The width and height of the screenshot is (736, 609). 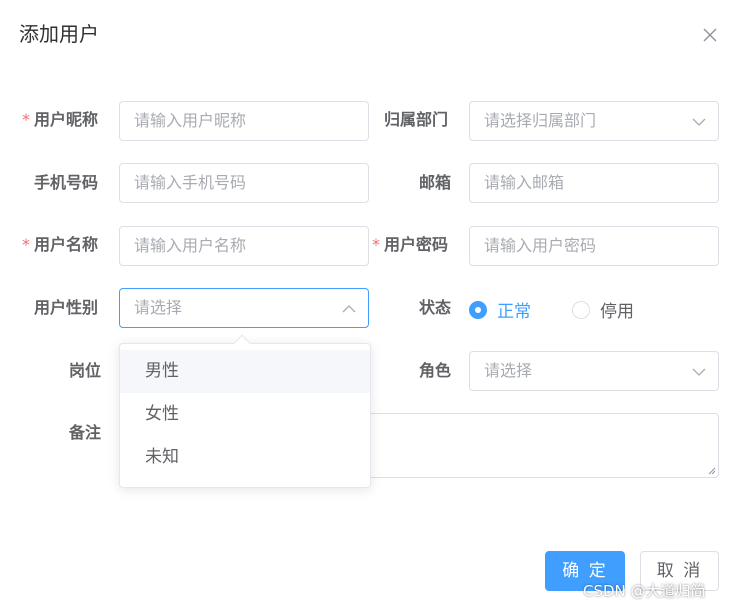 What do you see at coordinates (540, 120) in the screenshot?
I see `dept-select-placeholder: 请选择归属部门` at bounding box center [540, 120].